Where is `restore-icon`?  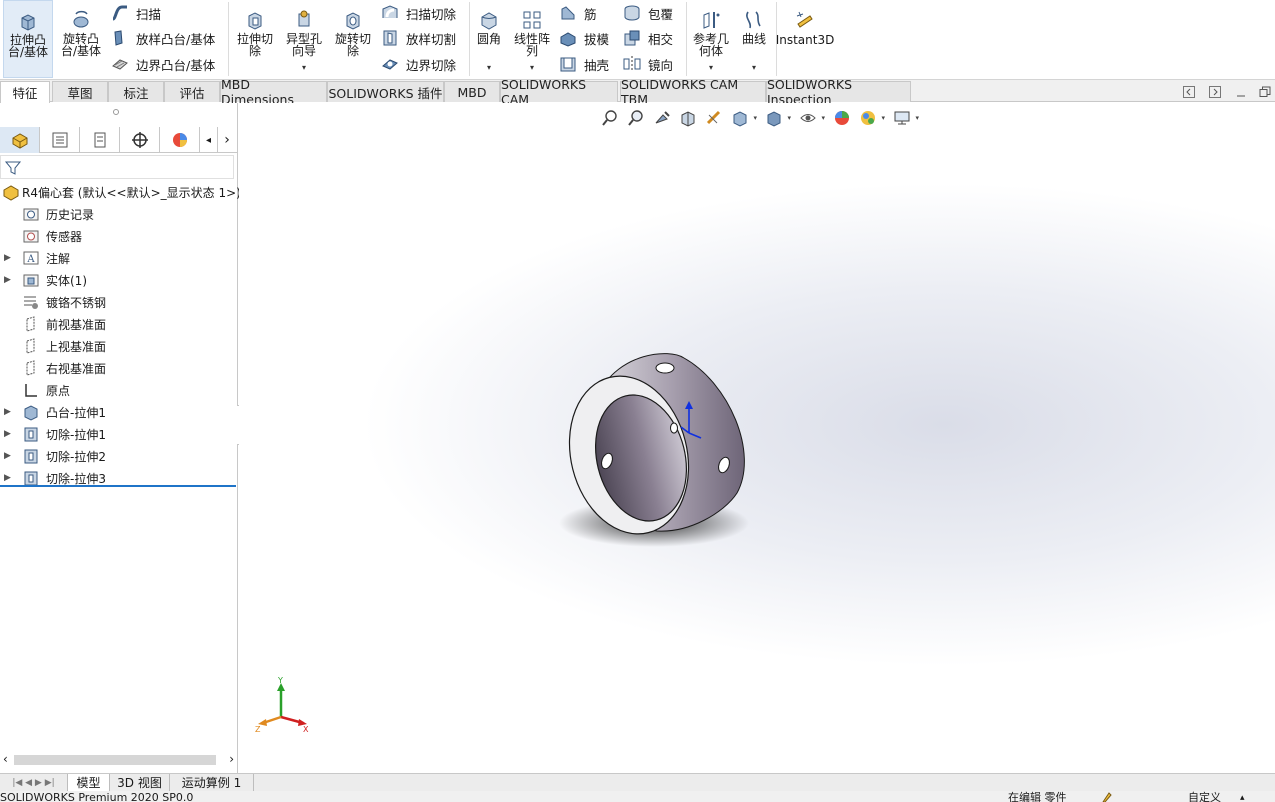 restore-icon is located at coordinates (1265, 92).